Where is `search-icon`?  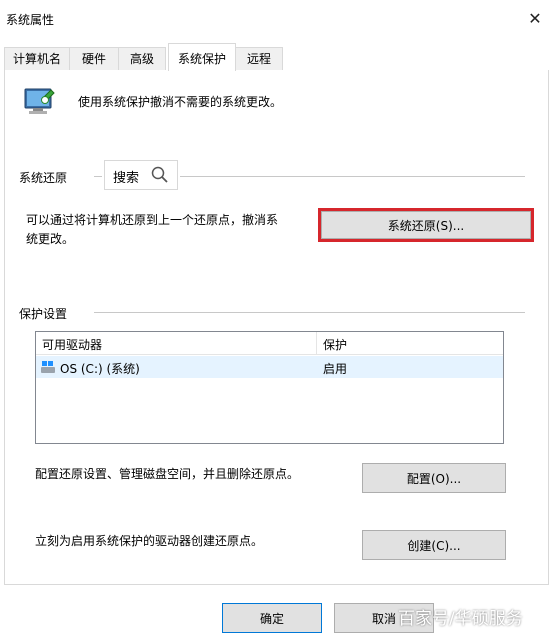
search-icon is located at coordinates (160, 175).